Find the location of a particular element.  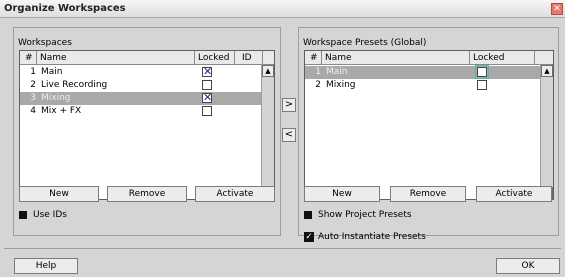

ok-button: OK is located at coordinates (528, 266).